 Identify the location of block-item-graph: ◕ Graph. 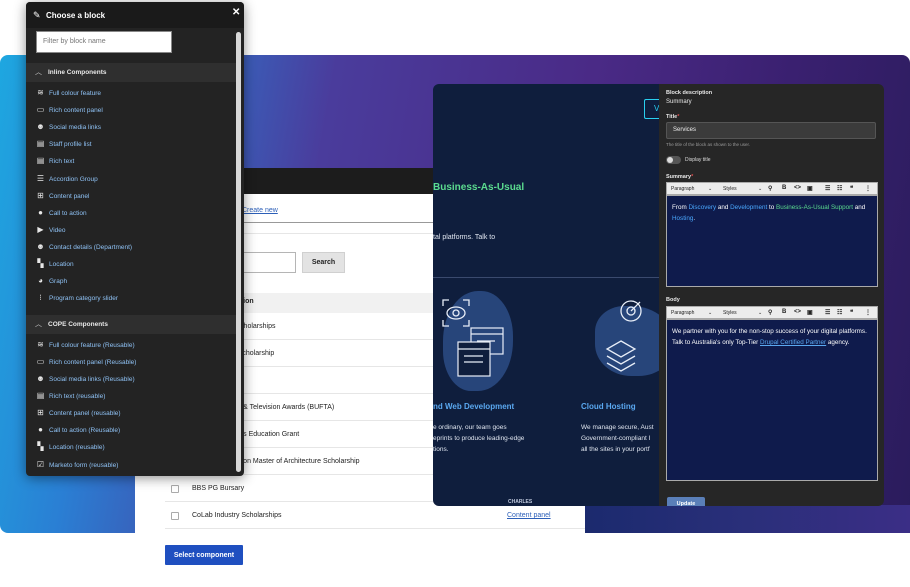
(51, 281).